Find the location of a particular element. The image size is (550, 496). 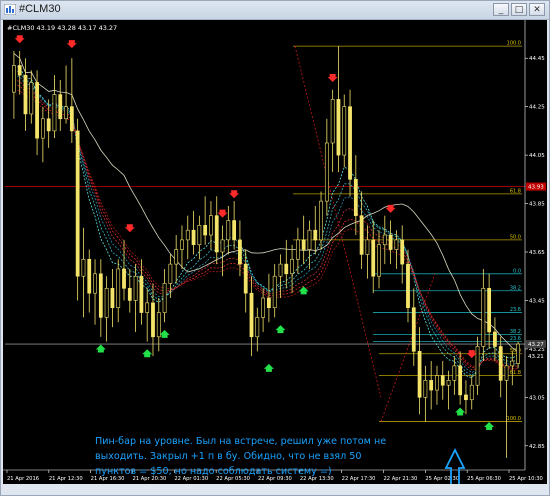

time-tick-label: 25 Apr 06:30 is located at coordinates (484, 479).